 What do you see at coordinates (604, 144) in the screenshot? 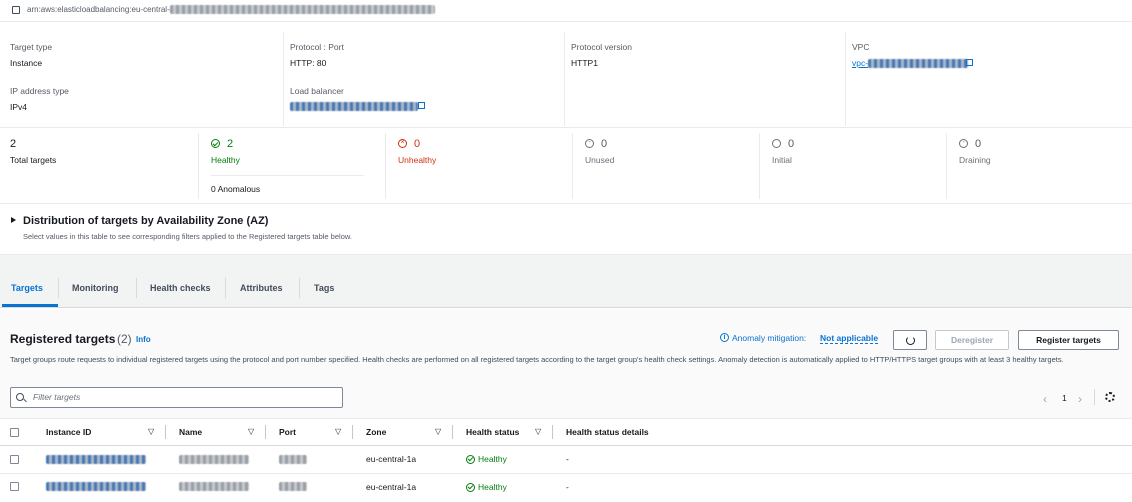
I see `unused-count: 0` at bounding box center [604, 144].